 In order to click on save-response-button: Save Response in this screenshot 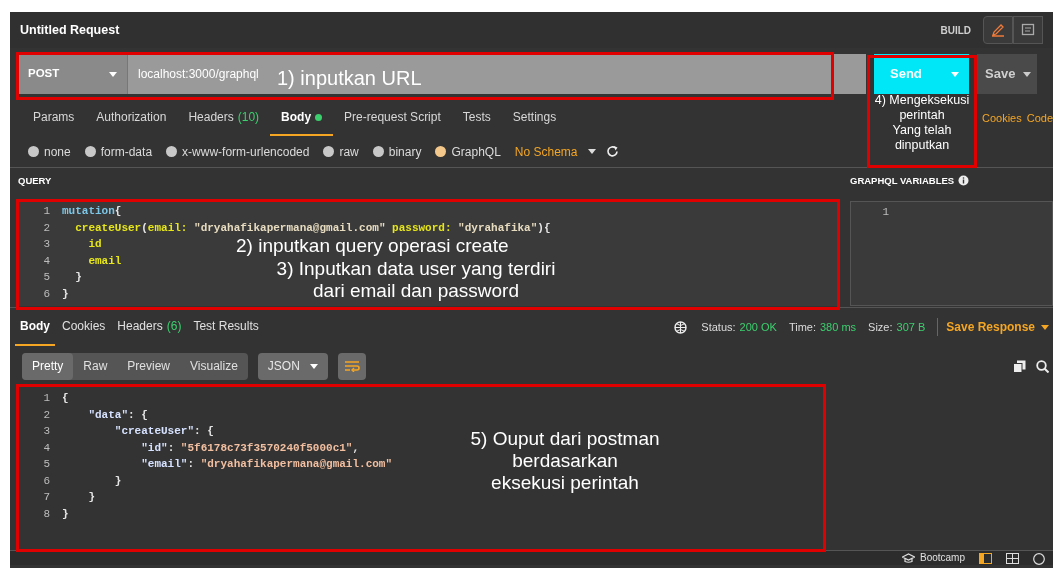, I will do `click(993, 327)`.